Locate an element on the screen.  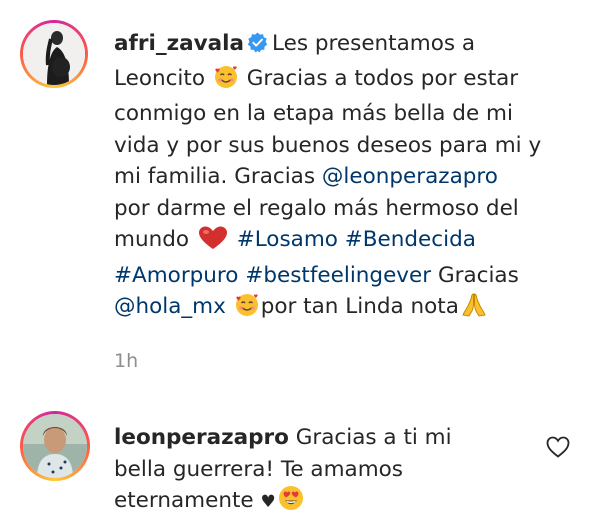
reply-line: bella guerrera! Te amamos is located at coordinates (258, 469).